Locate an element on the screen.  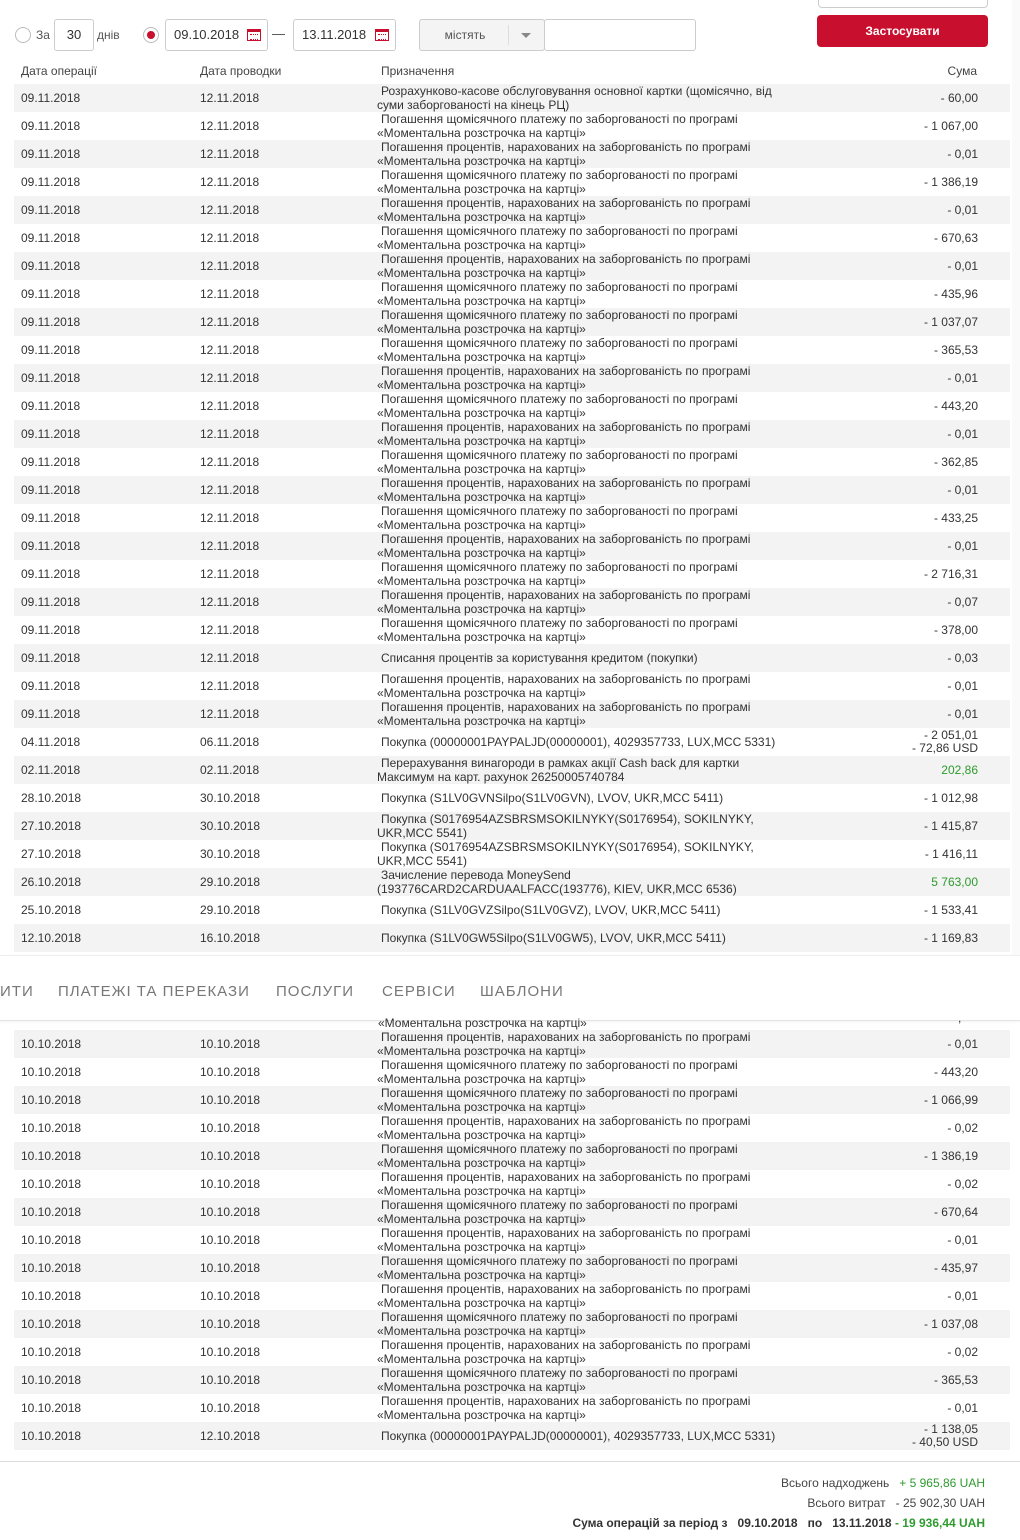
nav-item-templates: ШАБЛОНИ is located at coordinates (522, 991).